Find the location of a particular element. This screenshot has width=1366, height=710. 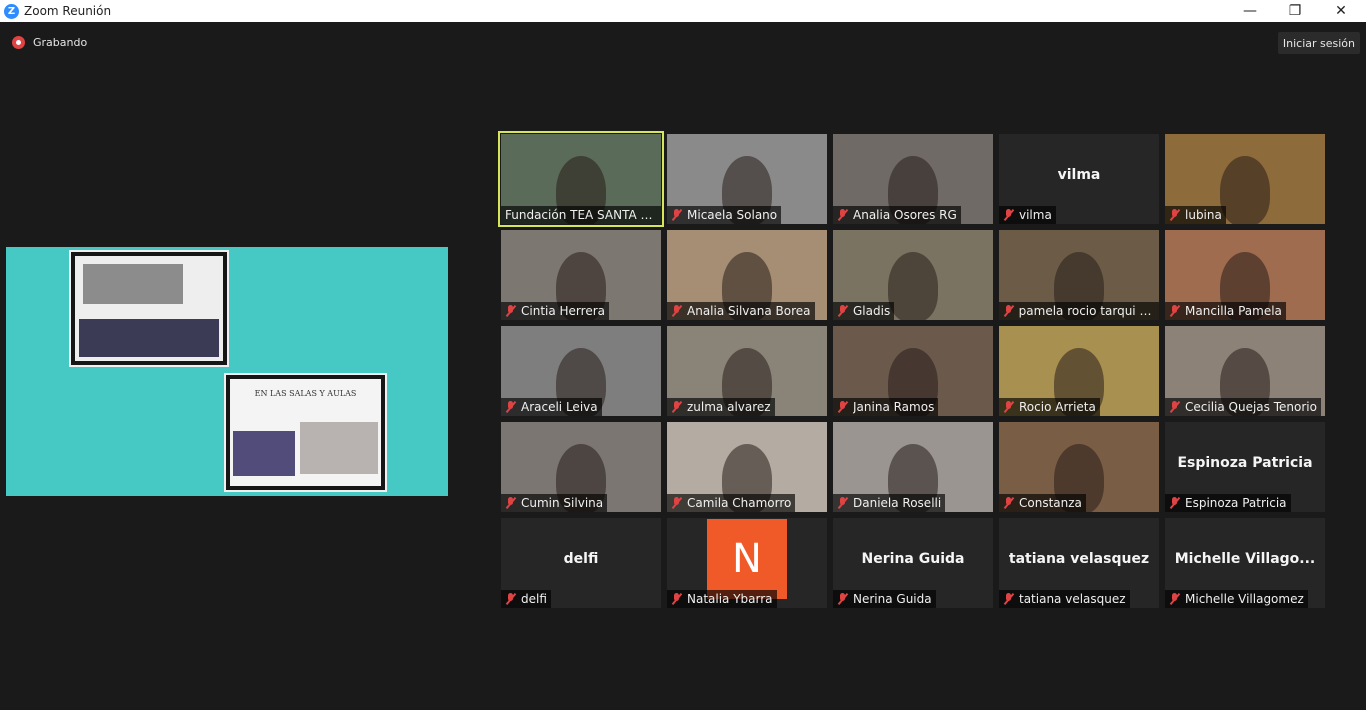

participant-display-name: tatiana velasquez is located at coordinates (1079, 559).